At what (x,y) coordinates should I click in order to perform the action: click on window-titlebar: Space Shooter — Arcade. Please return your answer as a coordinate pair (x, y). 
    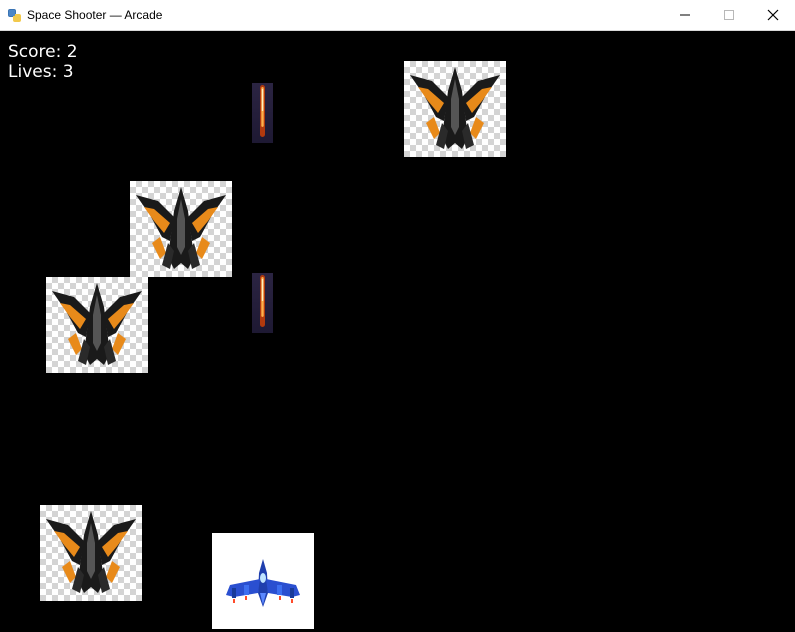
    Looking at the image, I should click on (397, 15).